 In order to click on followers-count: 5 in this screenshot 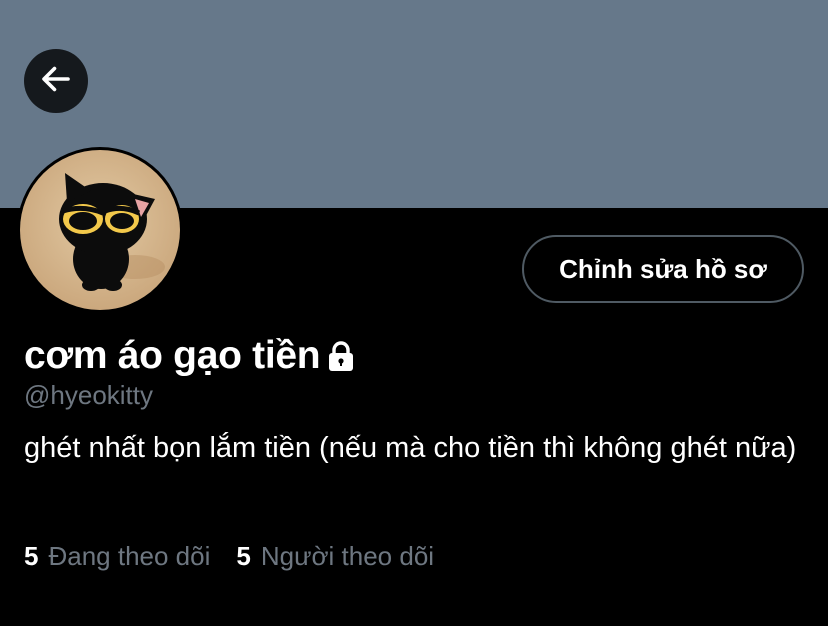, I will do `click(243, 555)`.